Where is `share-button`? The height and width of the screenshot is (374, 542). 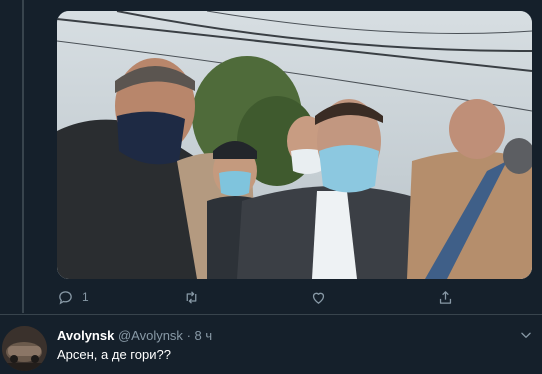
share-button is located at coordinates (445, 297).